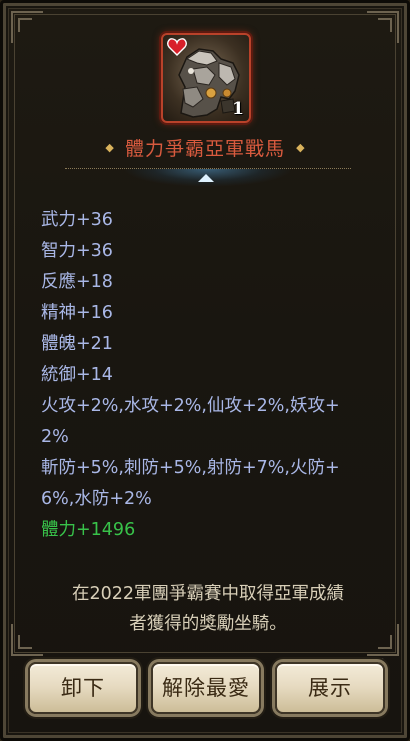  Describe the element at coordinates (206, 178) in the screenshot. I see `arrow-up-icon` at that location.